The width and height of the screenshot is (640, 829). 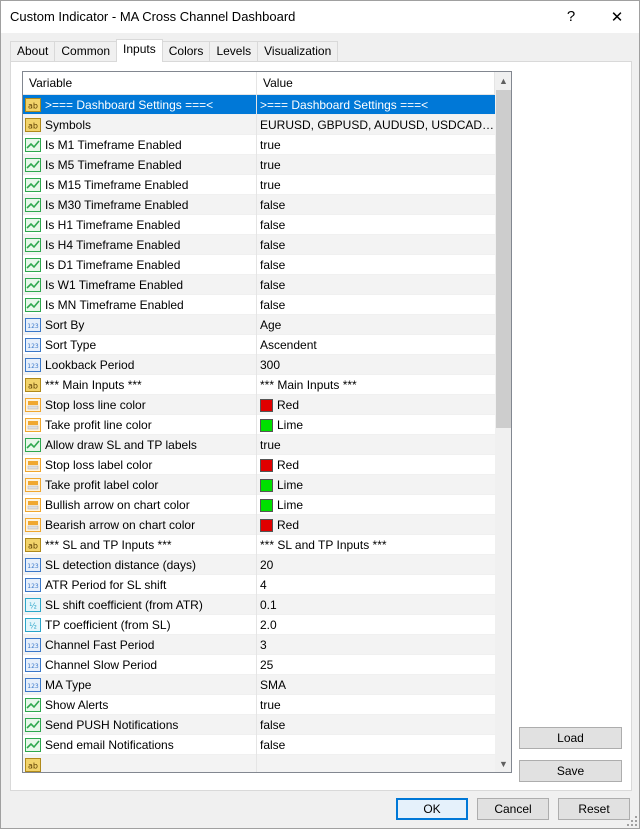 I want to click on table-row: Take profit label color Lime, so click(x=259, y=485).